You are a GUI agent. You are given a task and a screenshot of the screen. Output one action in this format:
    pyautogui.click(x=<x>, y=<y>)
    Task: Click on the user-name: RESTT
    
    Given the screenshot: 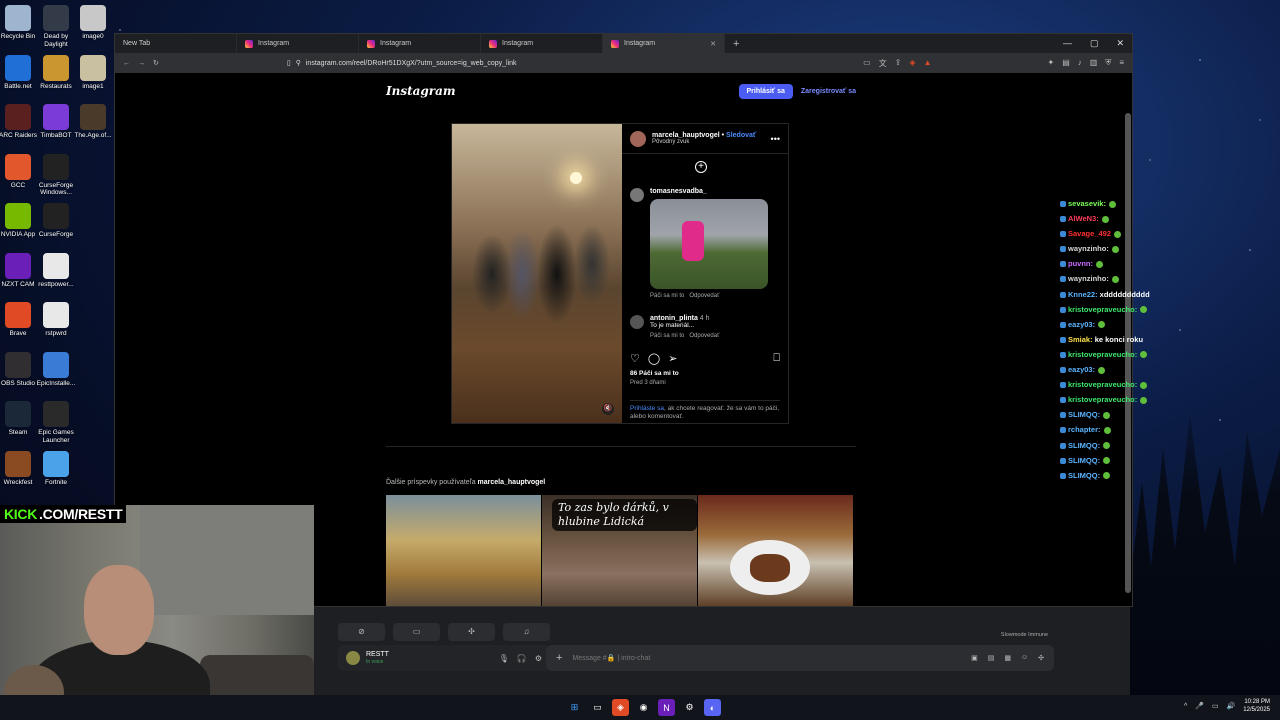 What is the action you would take?
    pyautogui.click(x=377, y=655)
    